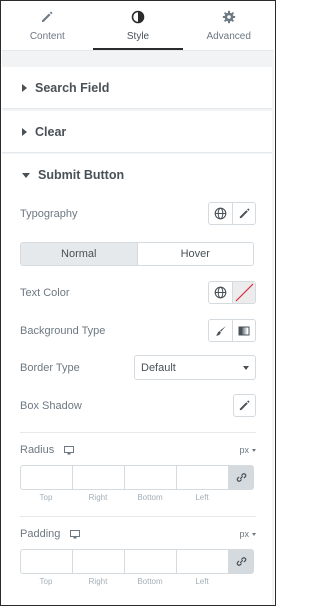 This screenshot has width=320, height=606. I want to click on section-search-field-title: Search Field, so click(72, 87).